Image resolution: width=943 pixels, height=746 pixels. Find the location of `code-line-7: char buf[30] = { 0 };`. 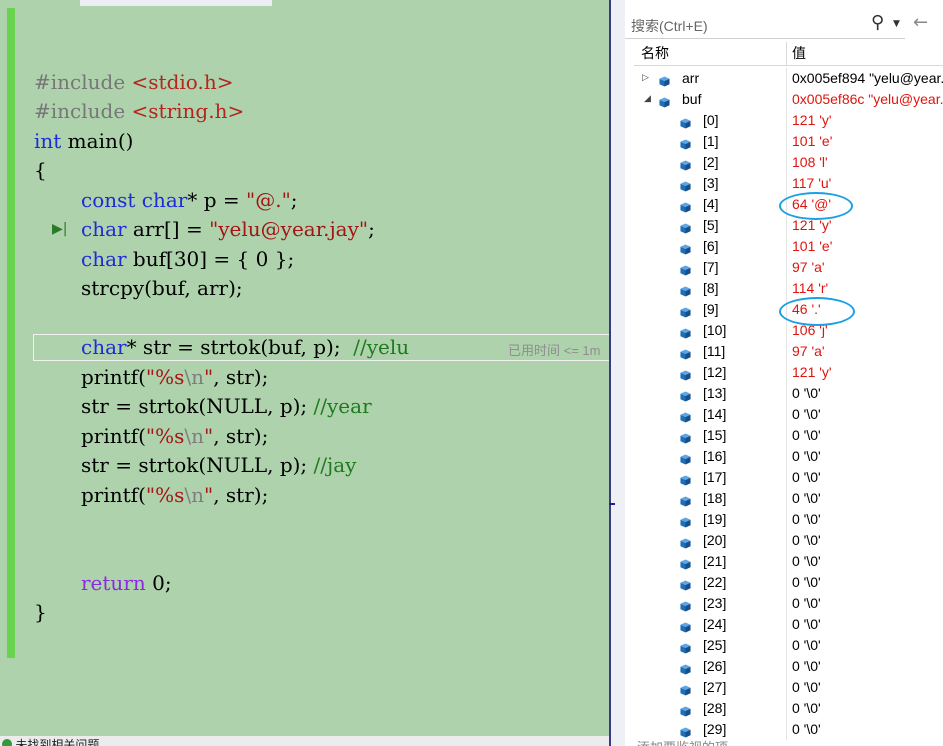

code-line-7: char buf[30] = { 0 }; is located at coordinates (187, 259).